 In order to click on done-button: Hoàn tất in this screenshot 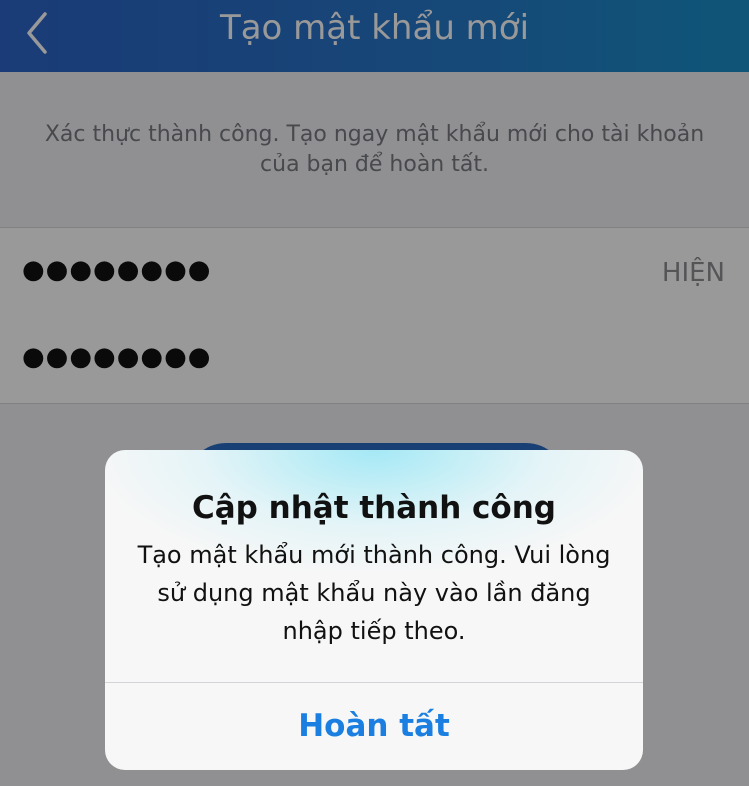, I will do `click(374, 726)`.